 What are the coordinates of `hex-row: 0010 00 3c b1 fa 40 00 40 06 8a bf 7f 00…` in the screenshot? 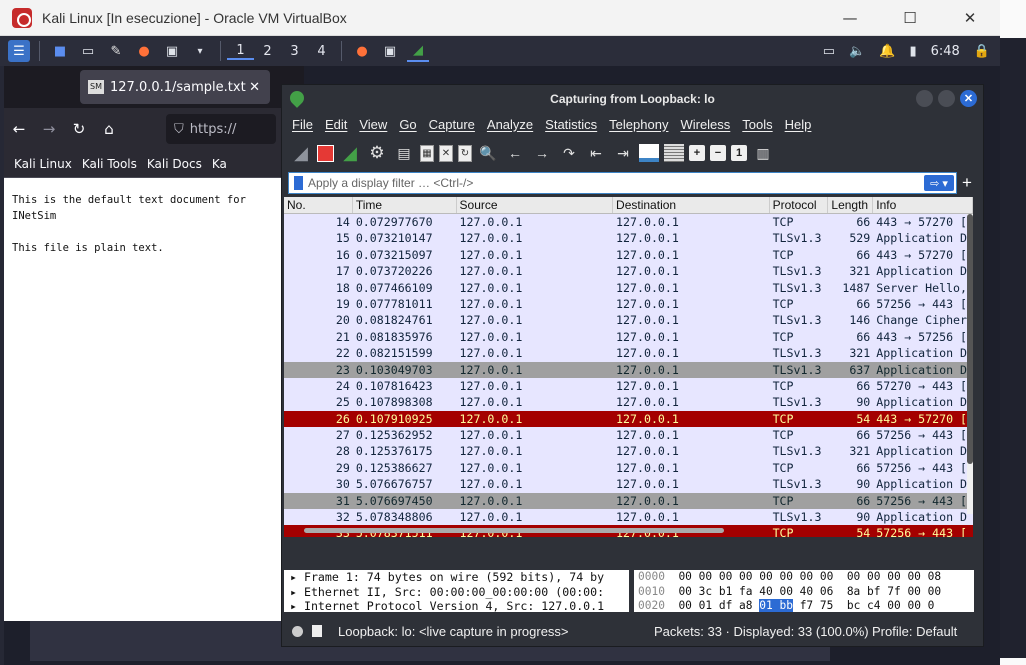 It's located at (806, 592).